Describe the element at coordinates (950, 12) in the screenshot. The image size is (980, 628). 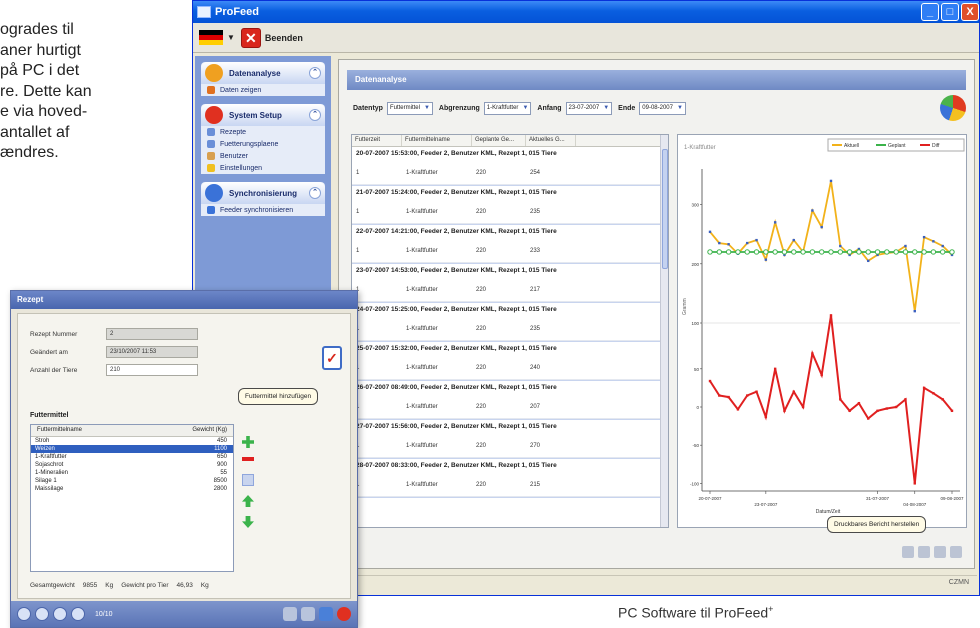
I see `maximize-button: □` at that location.